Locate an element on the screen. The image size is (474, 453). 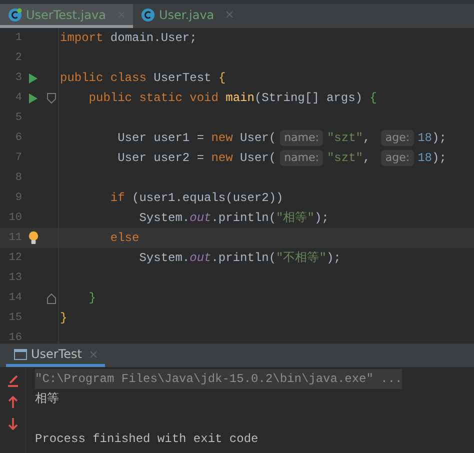
line-number: 4 is located at coordinates (18, 98).